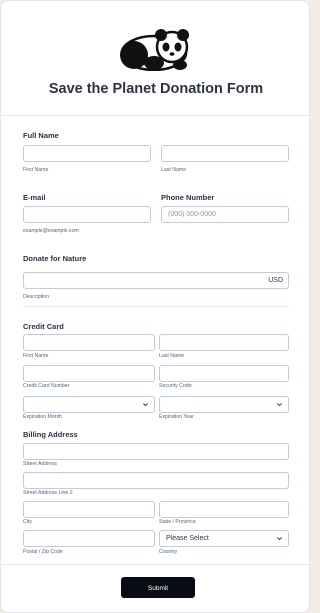 Image resolution: width=320 pixels, height=613 pixels. I want to click on email-label: E-mail, so click(34, 197).